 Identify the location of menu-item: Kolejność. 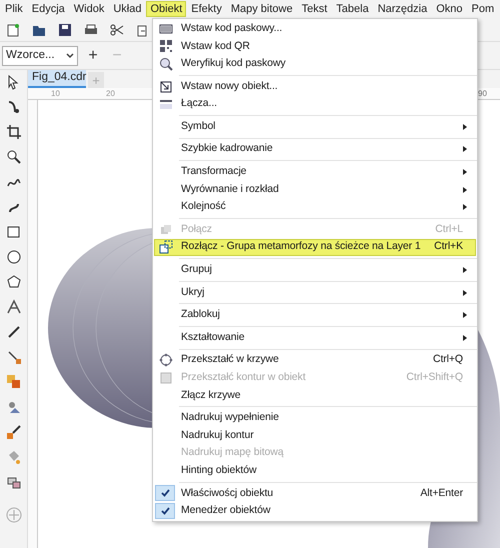
(315, 207).